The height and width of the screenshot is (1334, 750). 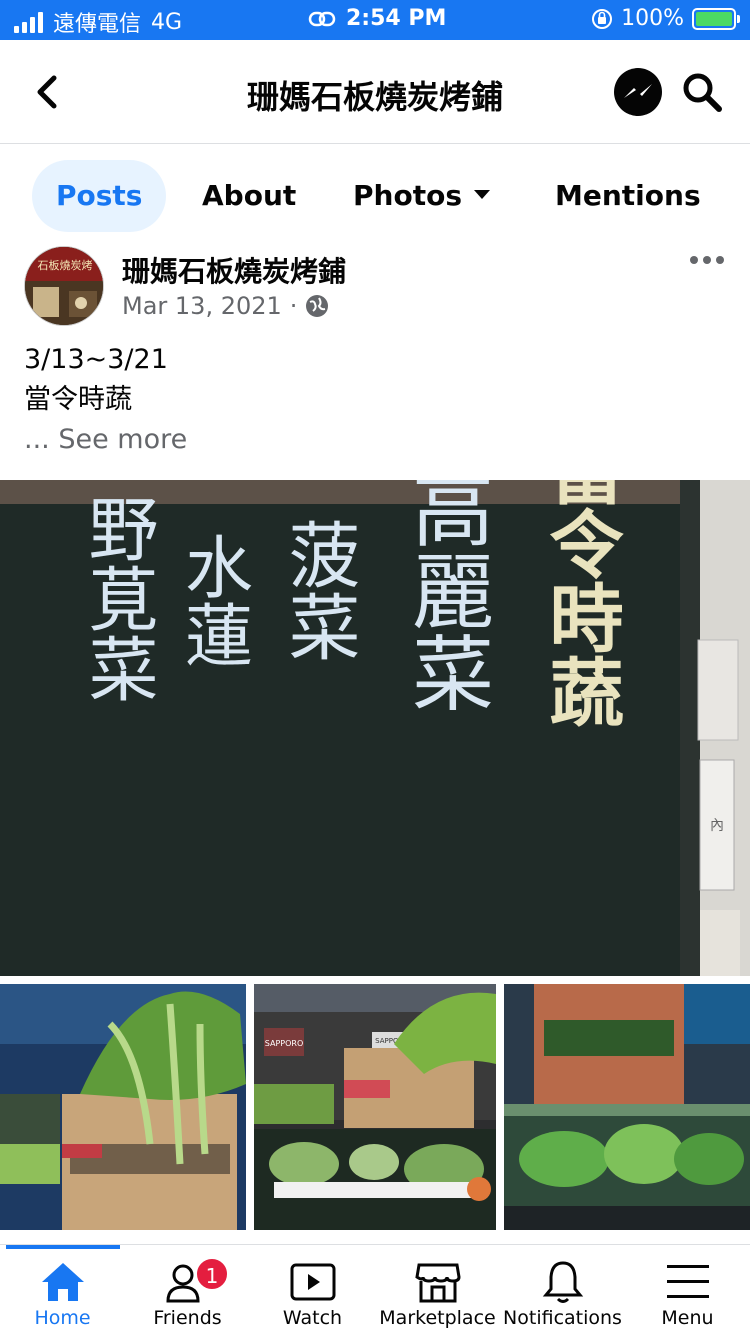 What do you see at coordinates (78, 399) in the screenshot?
I see `post-text-line: 當令時蔬` at bounding box center [78, 399].